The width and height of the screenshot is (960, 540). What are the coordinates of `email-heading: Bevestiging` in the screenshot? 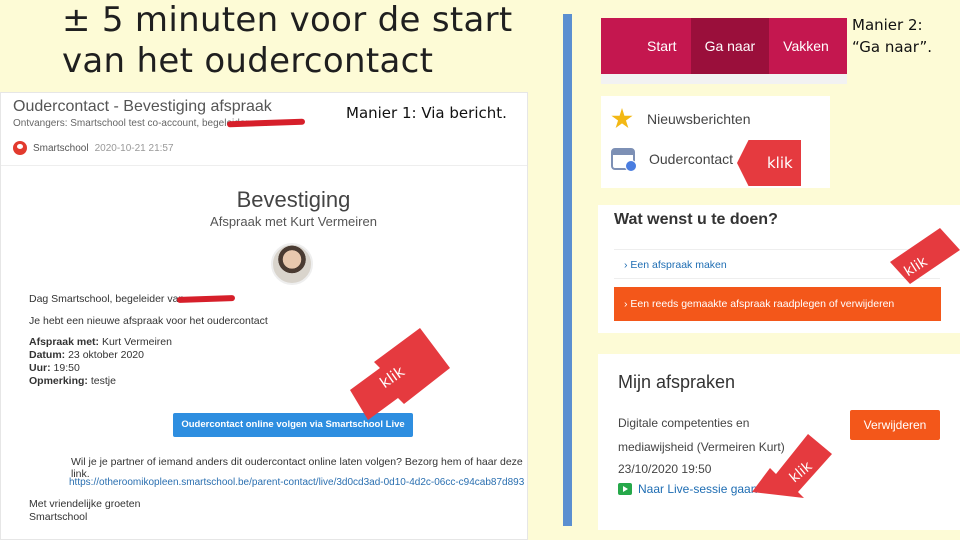 It's located at (293, 199).